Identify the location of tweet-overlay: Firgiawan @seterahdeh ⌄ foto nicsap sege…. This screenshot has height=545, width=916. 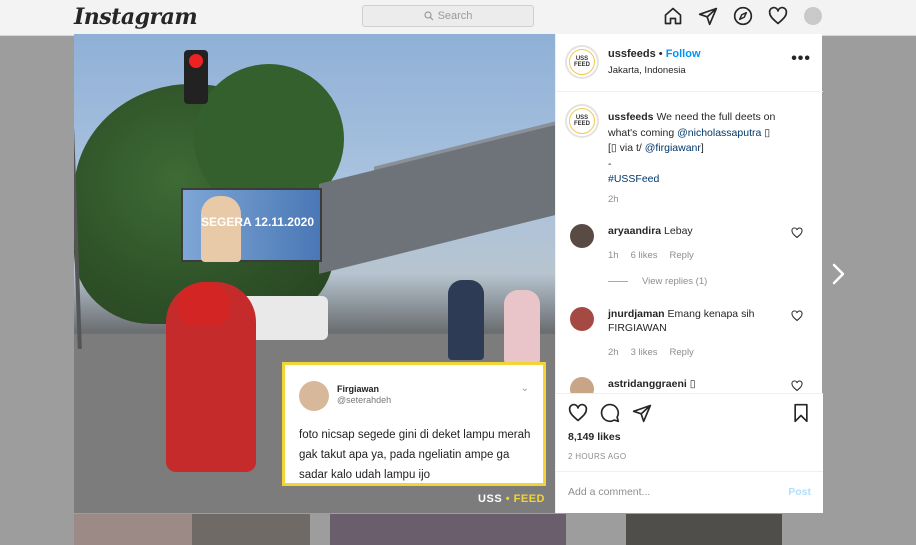
(414, 424).